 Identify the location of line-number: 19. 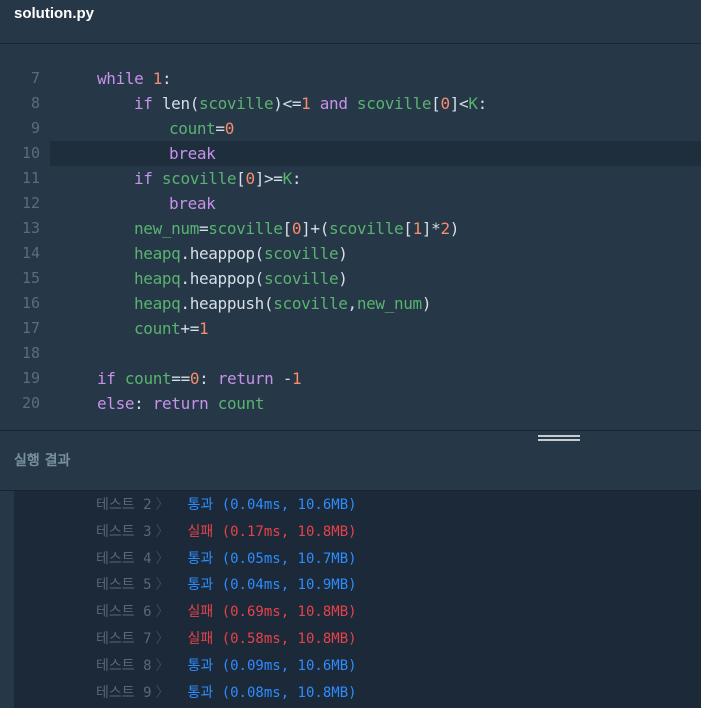
(30, 378).